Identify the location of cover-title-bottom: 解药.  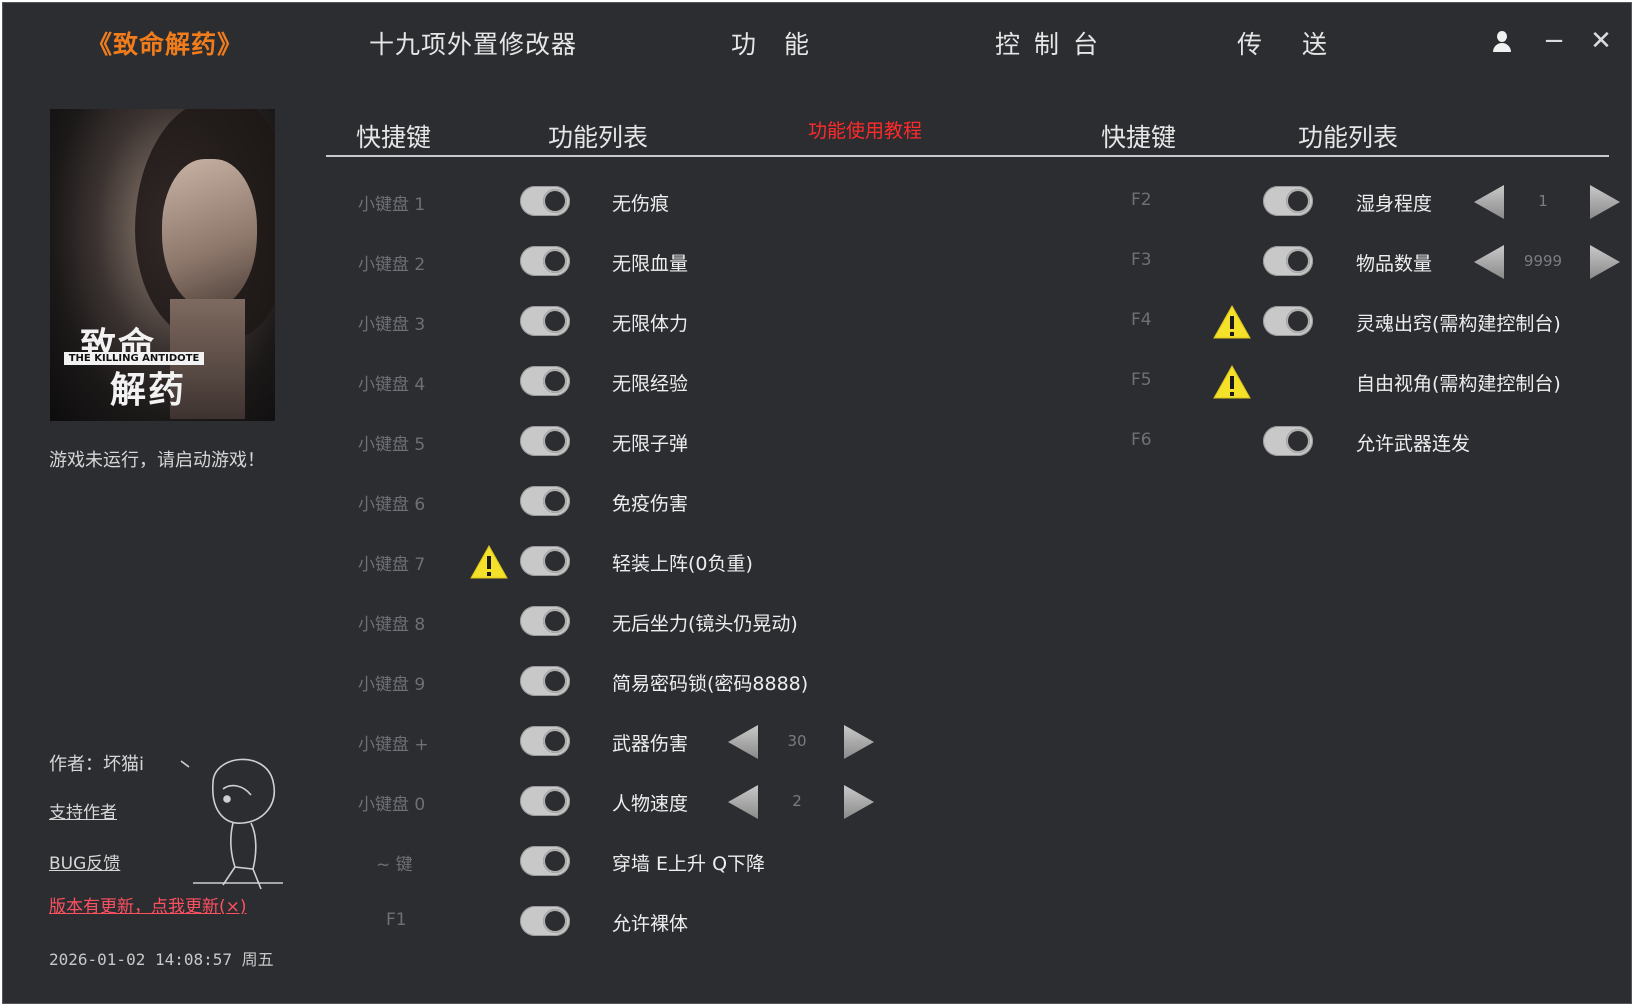
(148, 390).